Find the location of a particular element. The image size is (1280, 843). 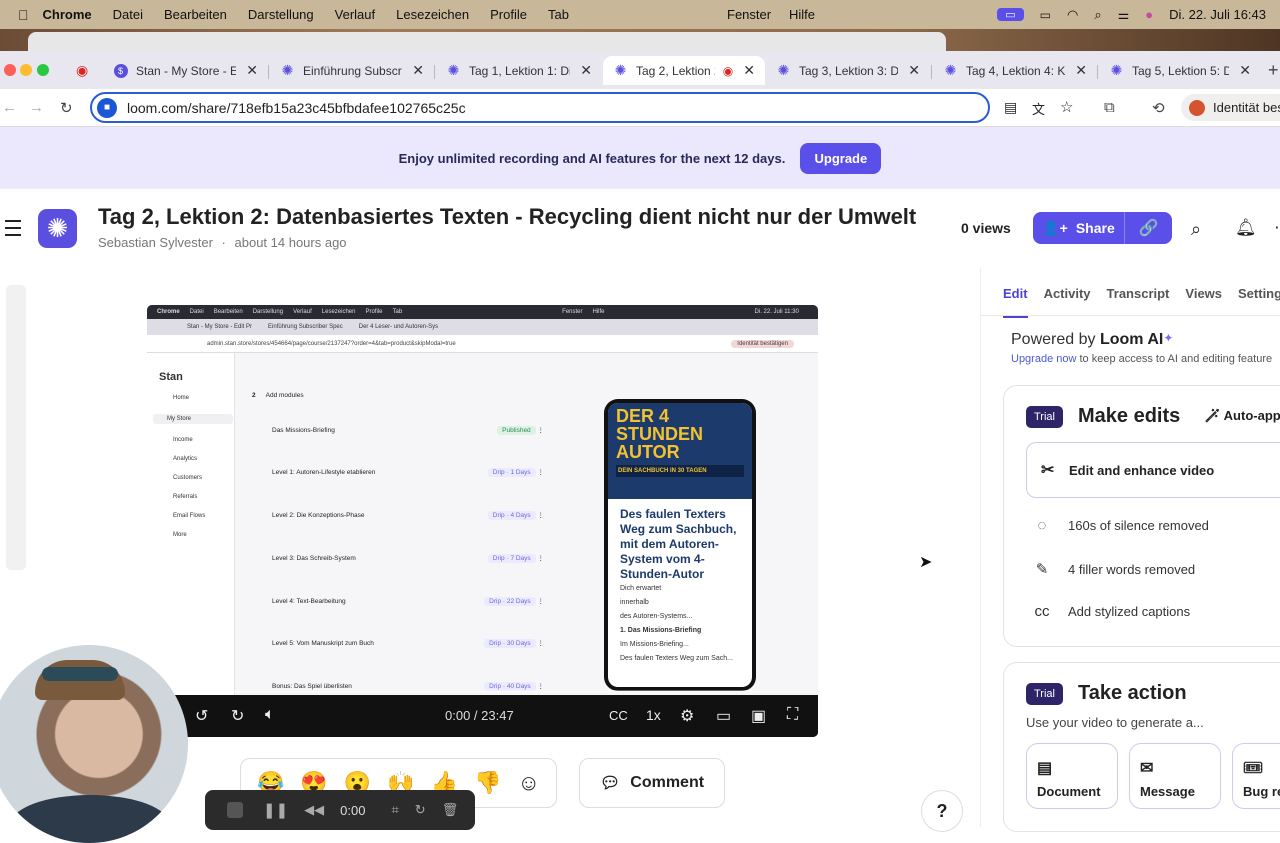

background-window is located at coordinates (487, 41).